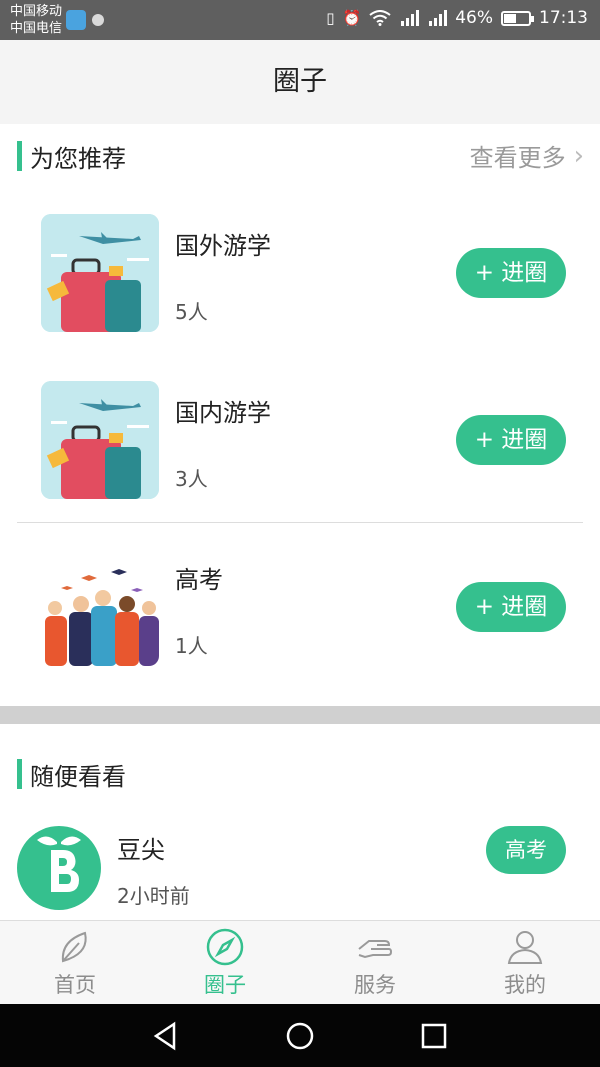 This screenshot has width=600, height=1067. I want to click on tab-label: 我的, so click(525, 985).